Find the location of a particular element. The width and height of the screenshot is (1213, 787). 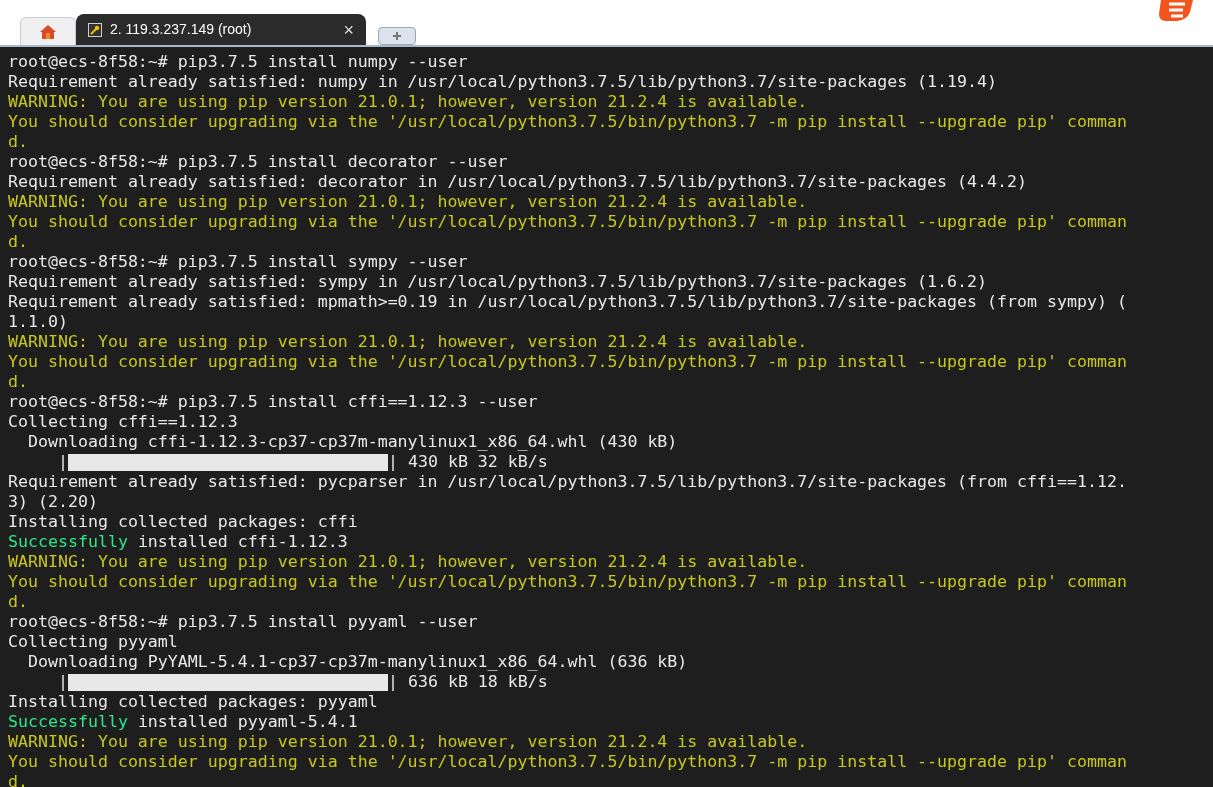

home-tab is located at coordinates (48, 31).